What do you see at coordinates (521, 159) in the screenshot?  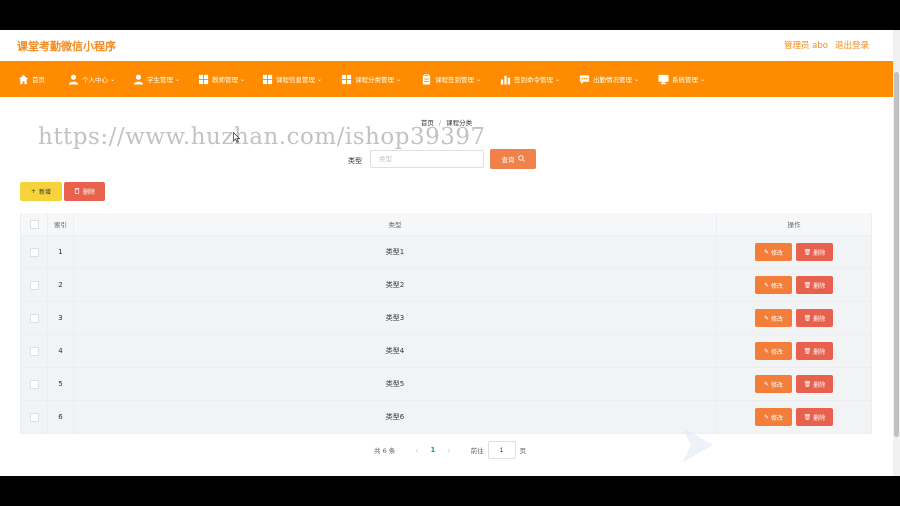 I see `search-icon` at bounding box center [521, 159].